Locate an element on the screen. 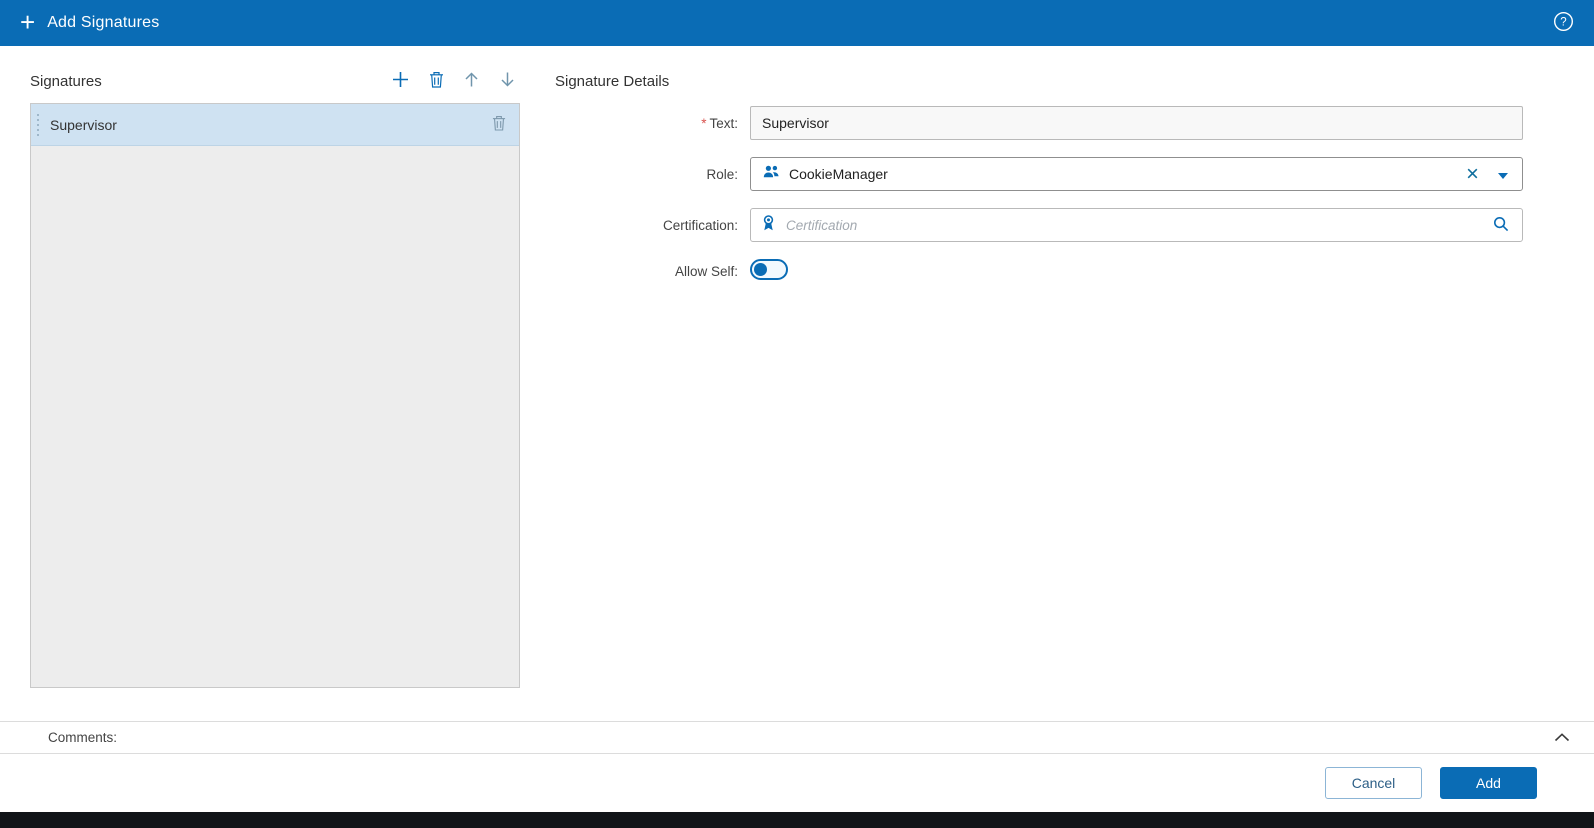 The image size is (1594, 828). help-icon: ? is located at coordinates (1563, 23).